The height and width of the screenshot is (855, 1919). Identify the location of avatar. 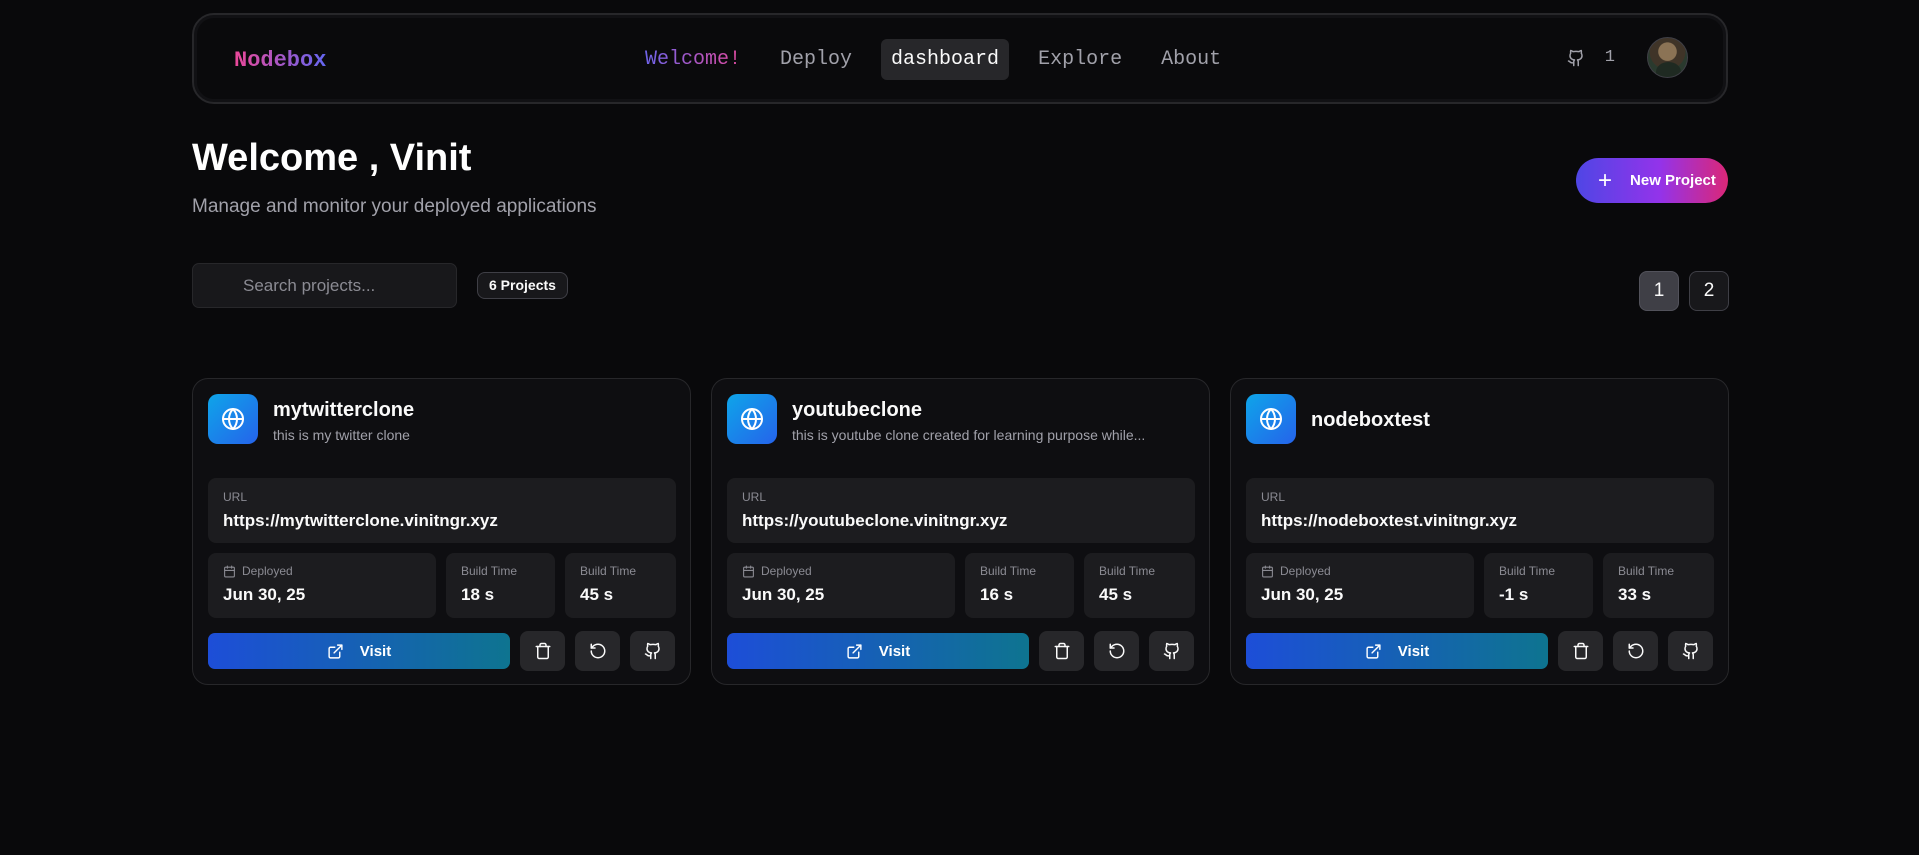
(1667, 57).